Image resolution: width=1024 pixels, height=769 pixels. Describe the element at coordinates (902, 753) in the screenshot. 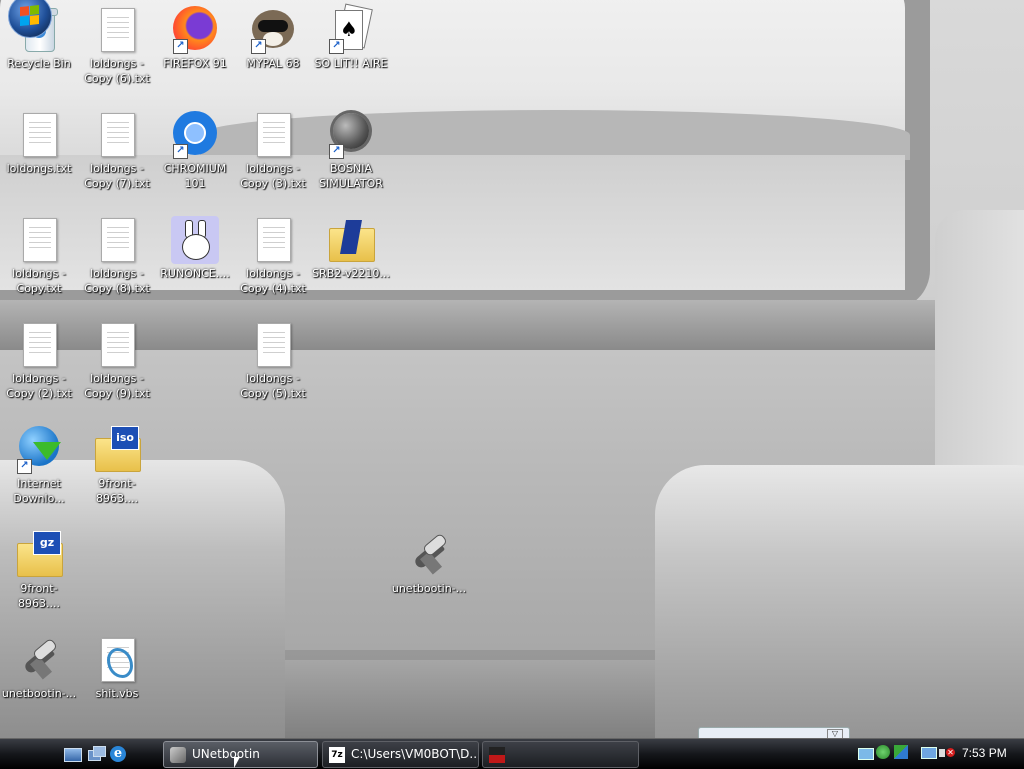

I see `update-icon` at that location.